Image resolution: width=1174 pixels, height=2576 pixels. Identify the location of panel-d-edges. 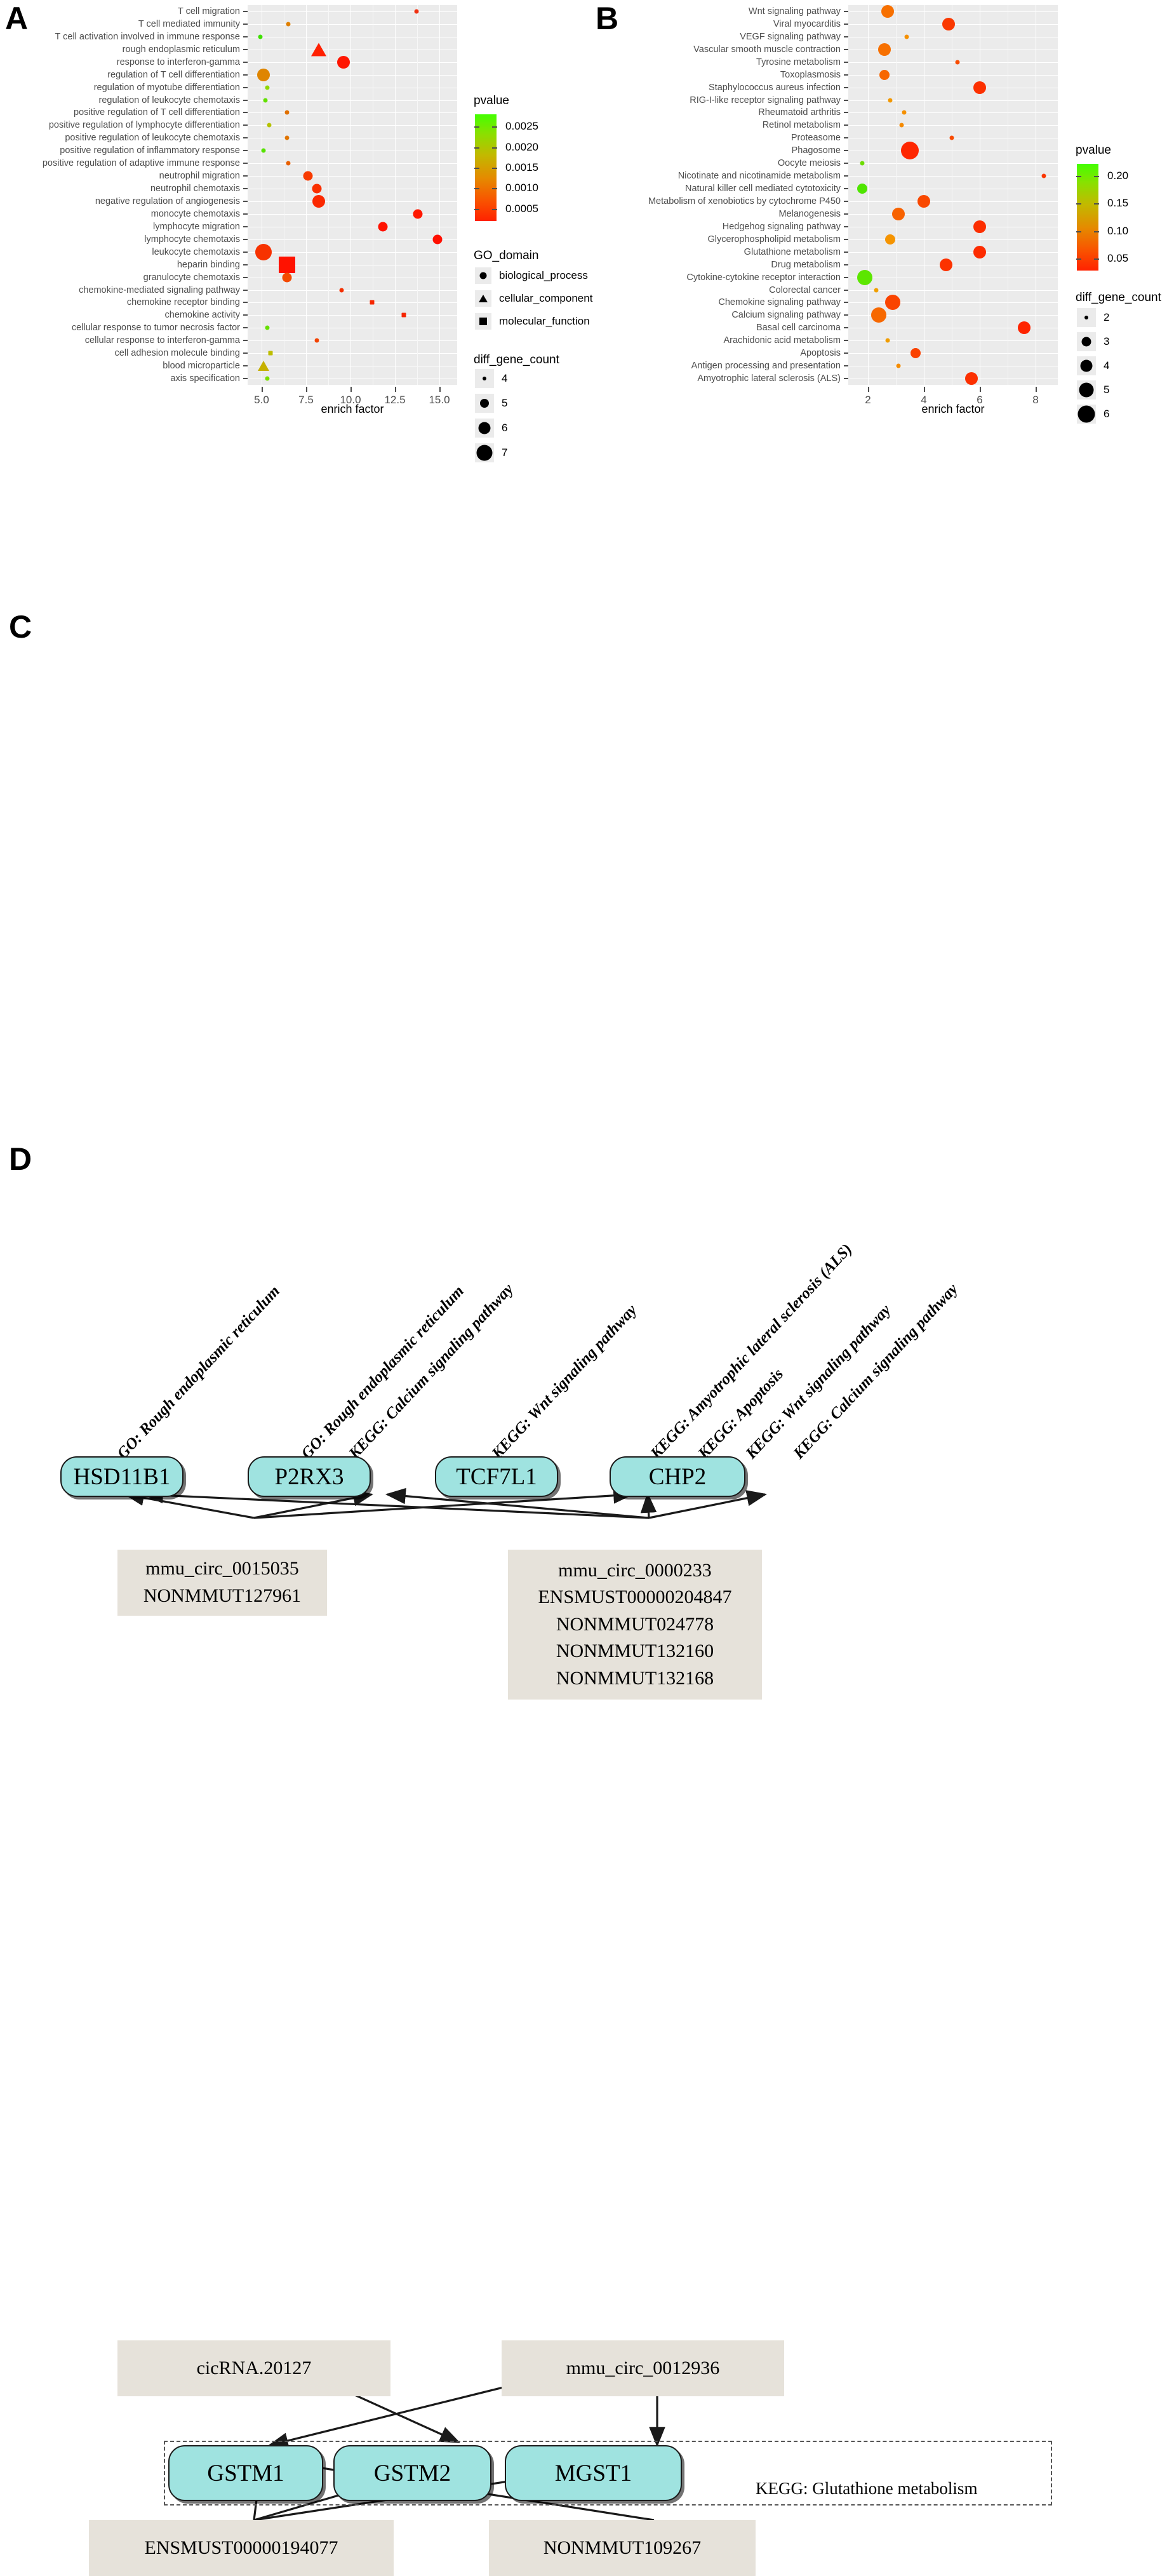
(458, 2434).